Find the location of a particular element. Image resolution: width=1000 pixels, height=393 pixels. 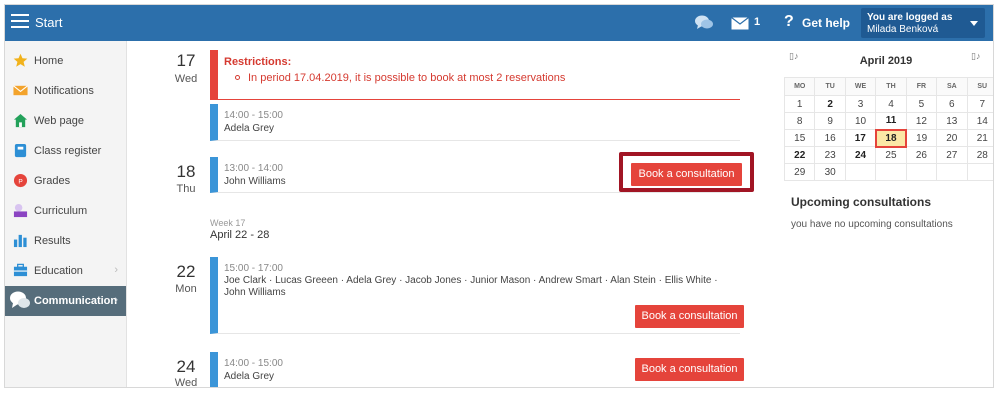

communication-icon is located at coordinates (20, 299).